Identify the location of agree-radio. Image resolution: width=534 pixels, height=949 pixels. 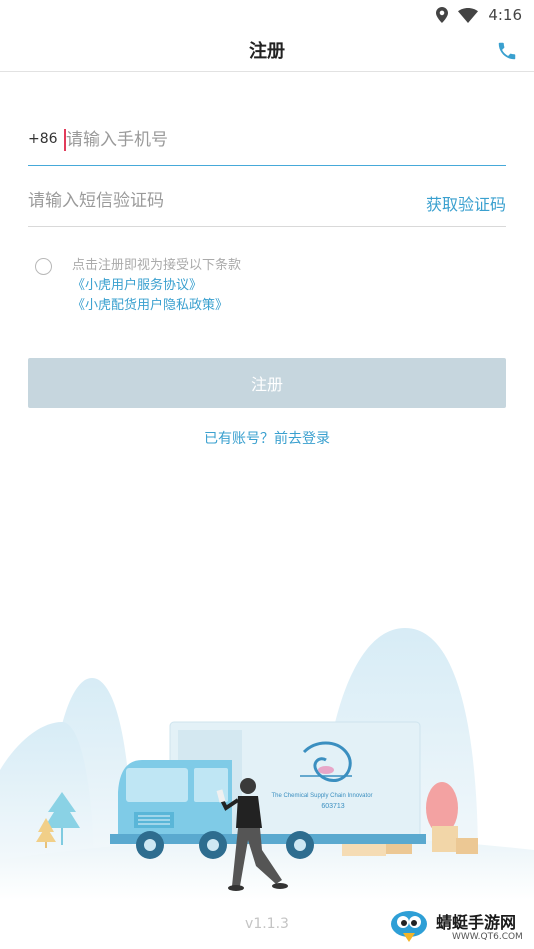
(43, 266).